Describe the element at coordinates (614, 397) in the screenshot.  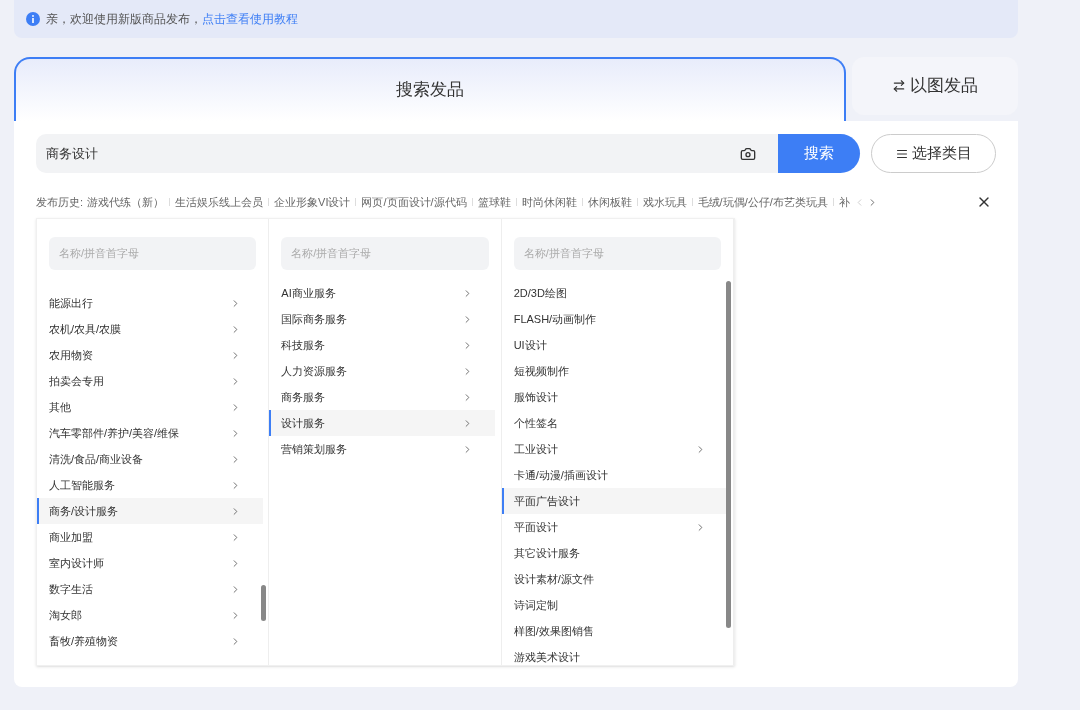
I see `category-item: 服饰设计` at that location.